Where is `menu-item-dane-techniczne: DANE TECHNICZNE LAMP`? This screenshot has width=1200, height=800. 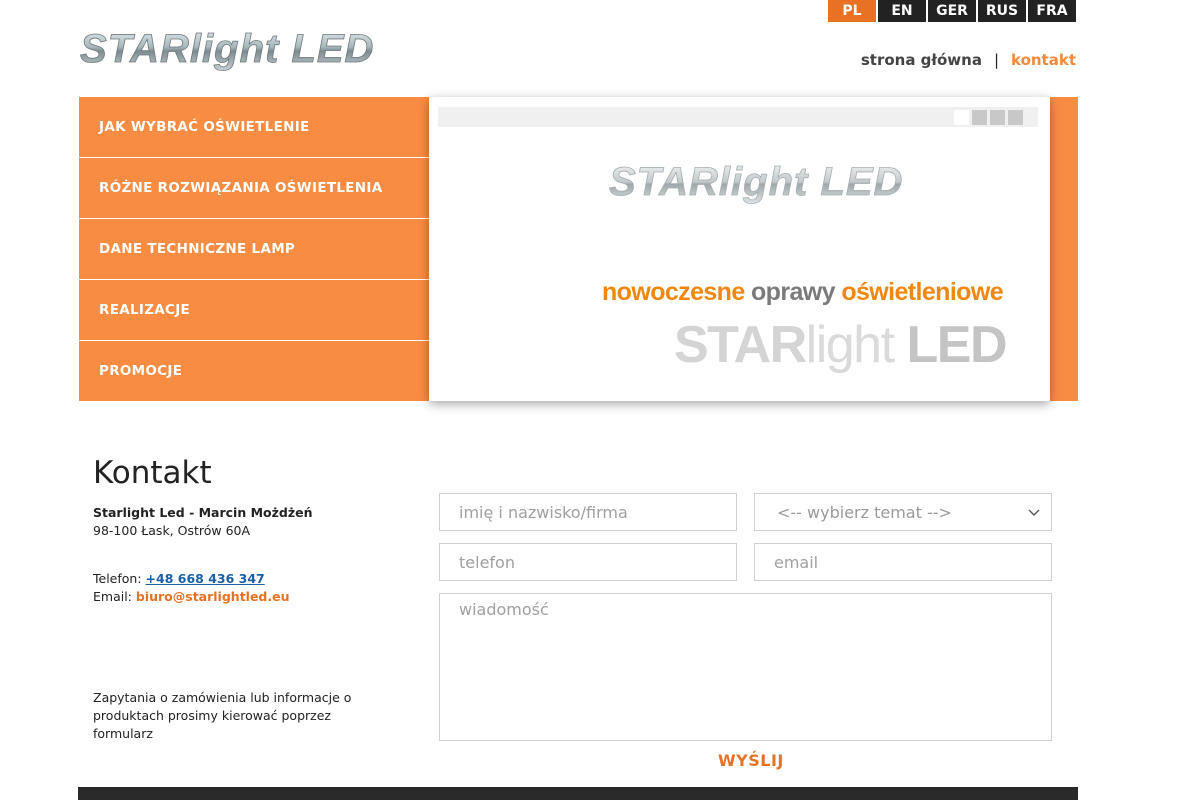 menu-item-dane-techniczne: DANE TECHNICZNE LAMP is located at coordinates (254, 249).